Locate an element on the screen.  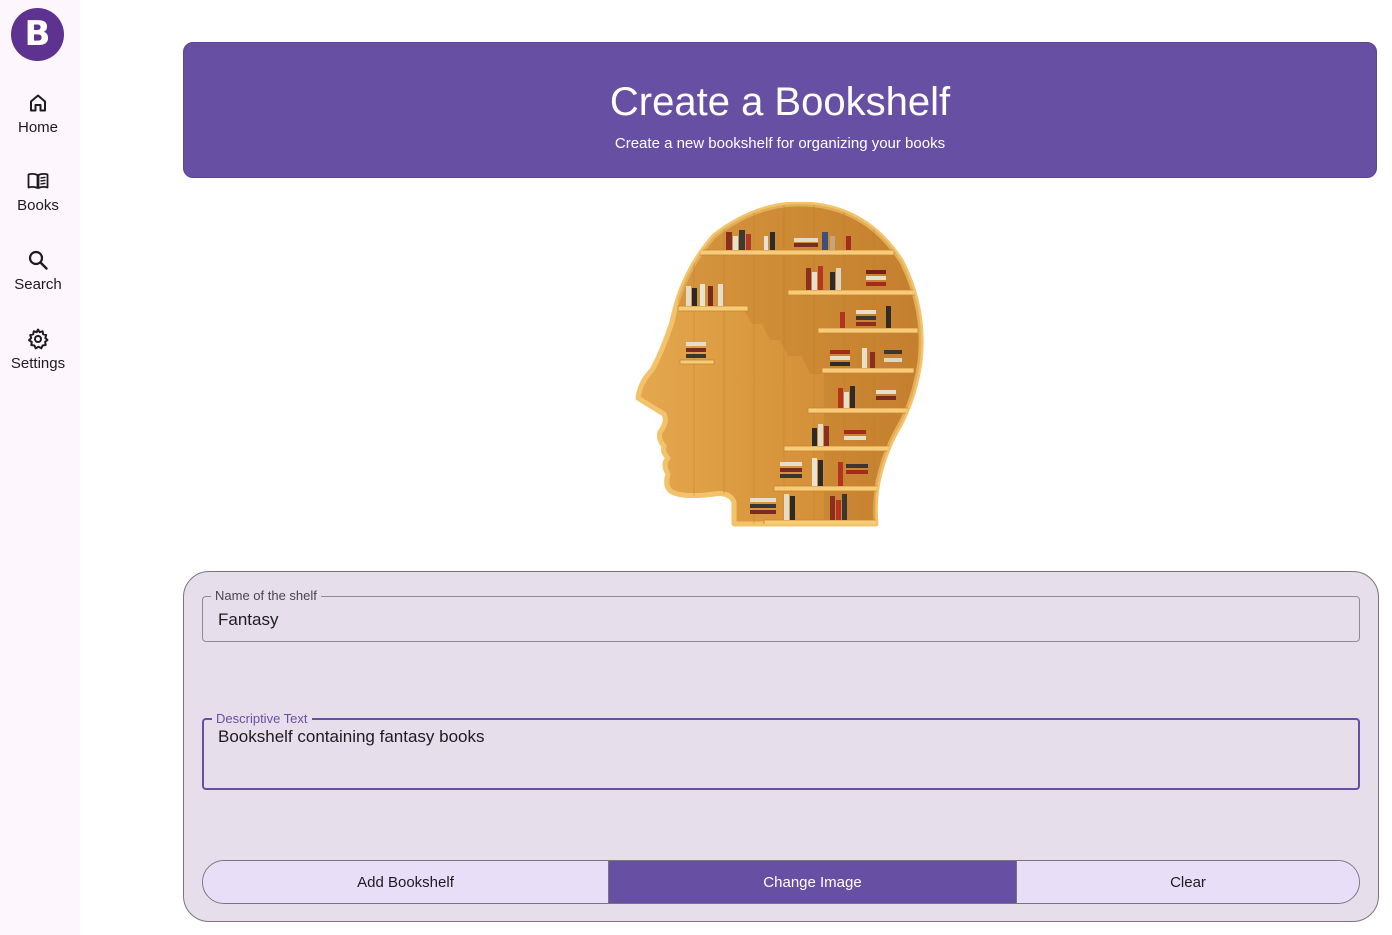
form-action-buttons: Add Bookshelf Change Image Clear is located at coordinates (781, 882).